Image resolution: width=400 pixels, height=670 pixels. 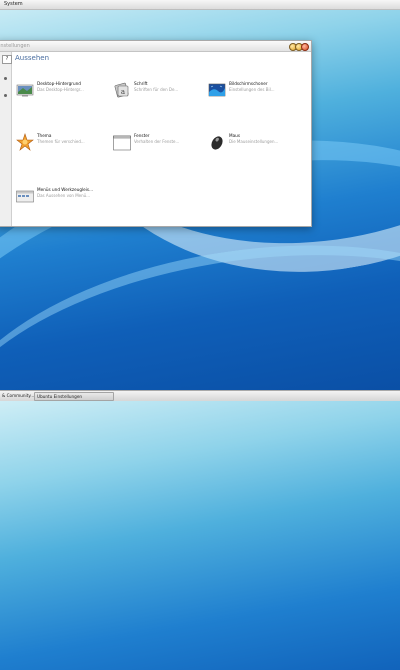 What do you see at coordinates (25, 142) in the screenshot?
I see `theme-icon` at bounding box center [25, 142].